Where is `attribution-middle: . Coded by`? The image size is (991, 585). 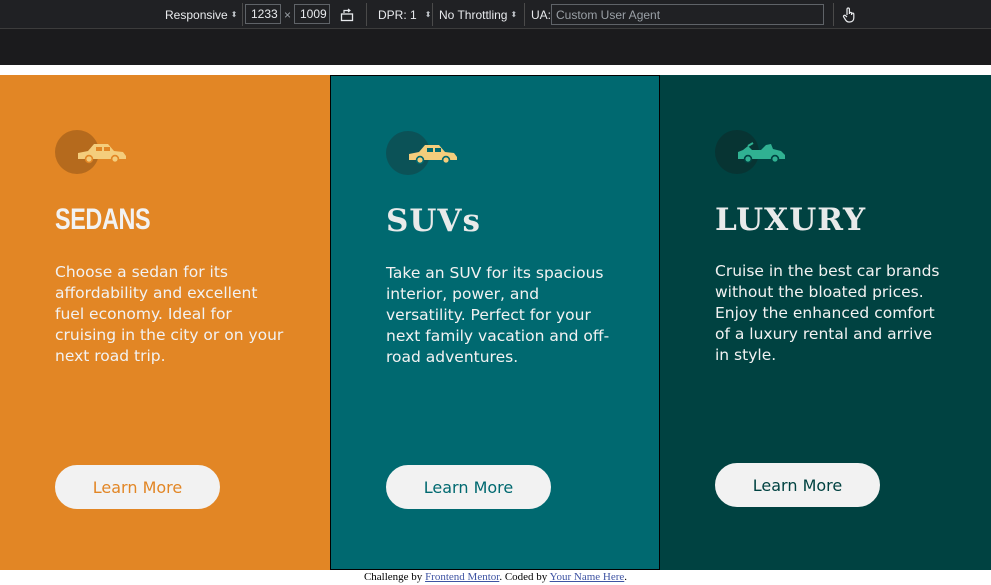
attribution-middle: . Coded by is located at coordinates (524, 577).